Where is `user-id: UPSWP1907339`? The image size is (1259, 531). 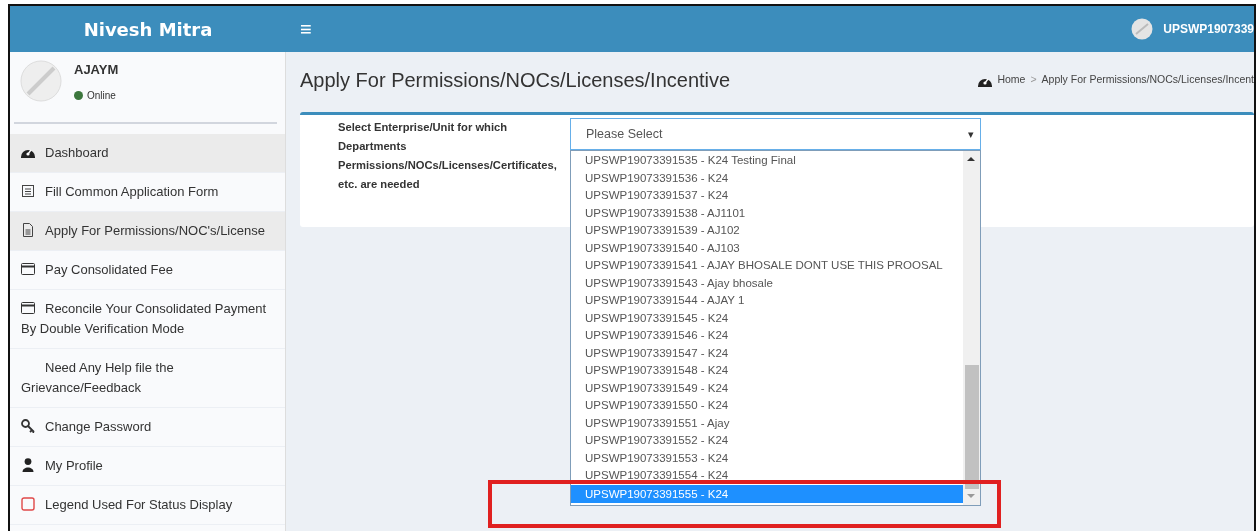 user-id: UPSWP1907339 is located at coordinates (1208, 29).